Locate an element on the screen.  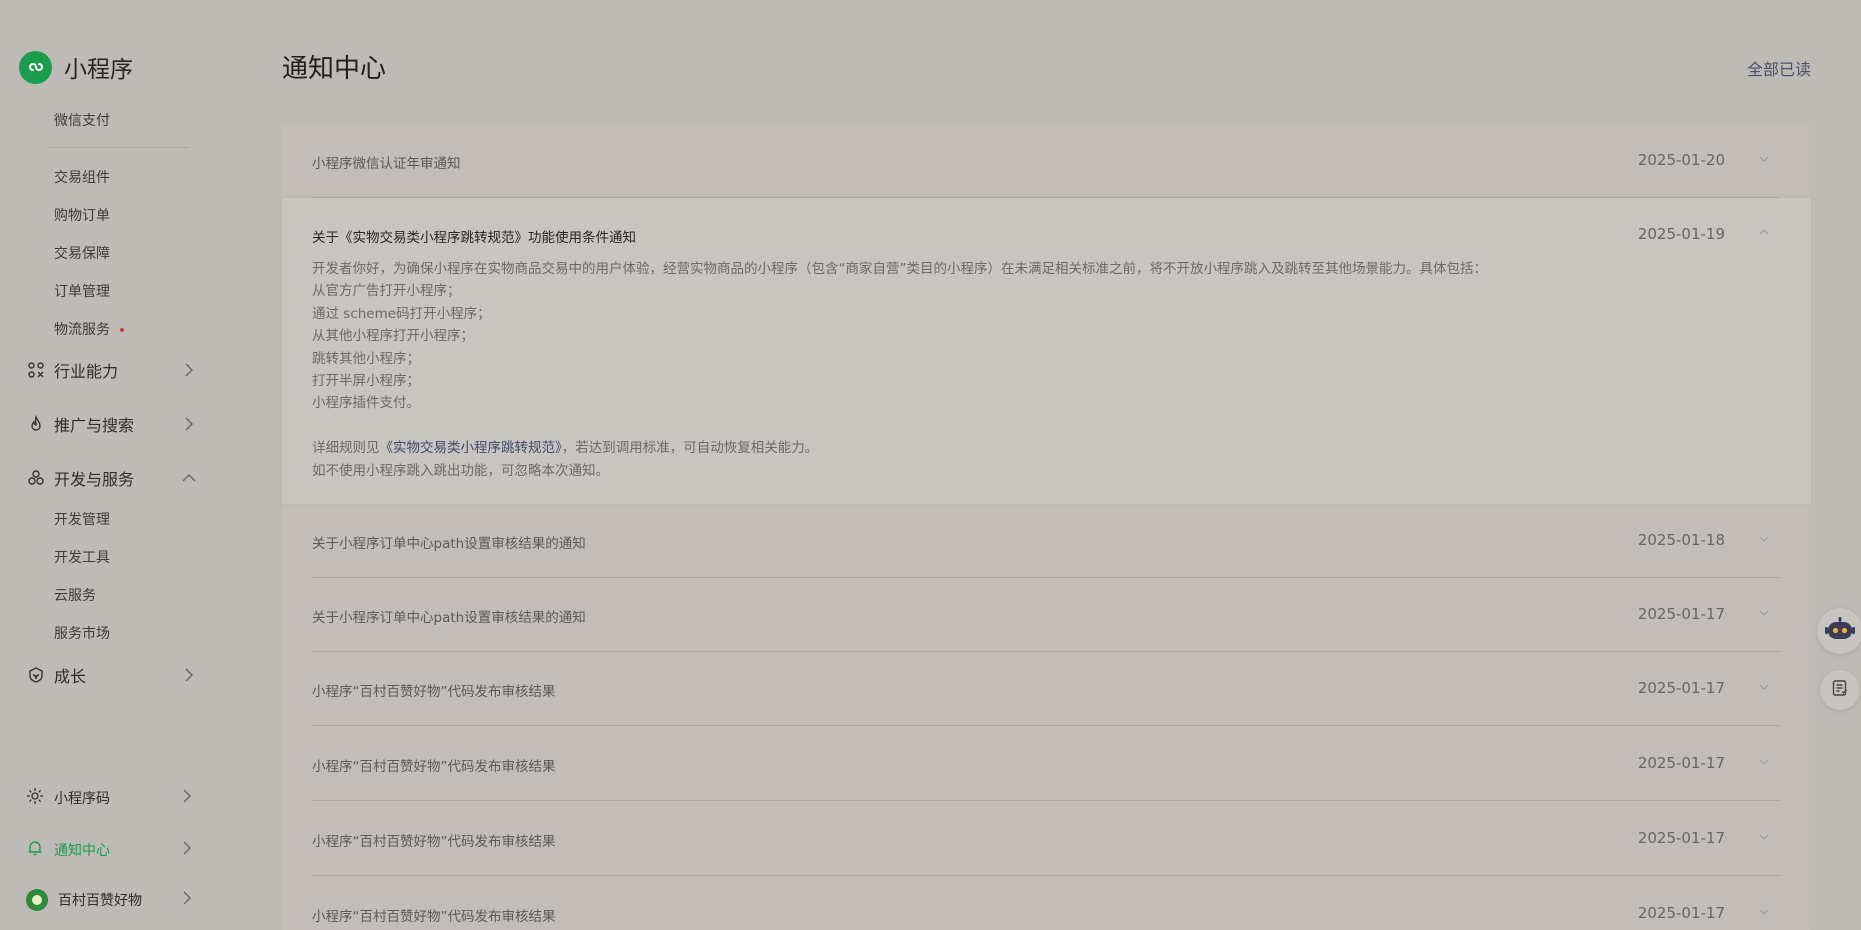
notification-title: 小程序微信认证年审通知 is located at coordinates (386, 164).